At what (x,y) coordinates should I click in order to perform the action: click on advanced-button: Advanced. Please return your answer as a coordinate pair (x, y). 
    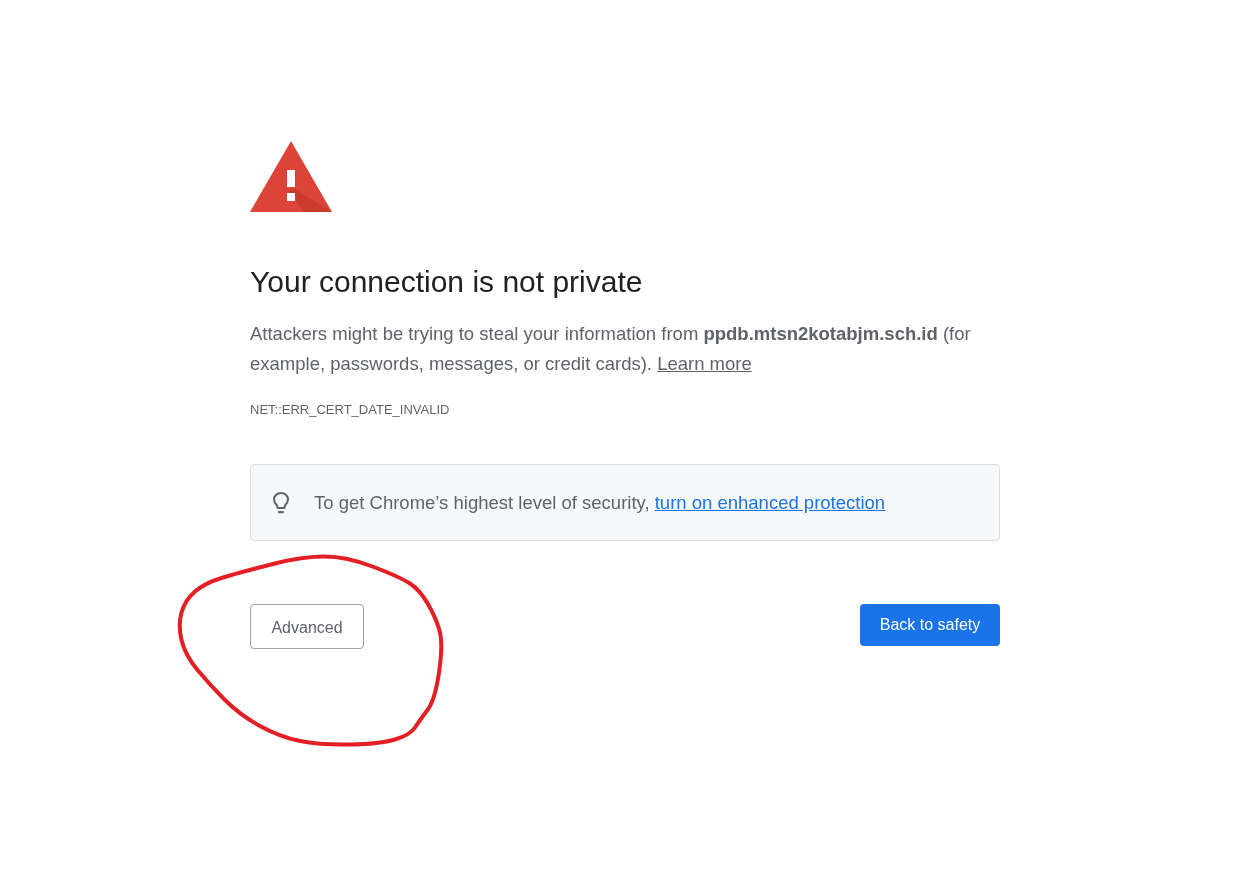
    Looking at the image, I should click on (307, 626).